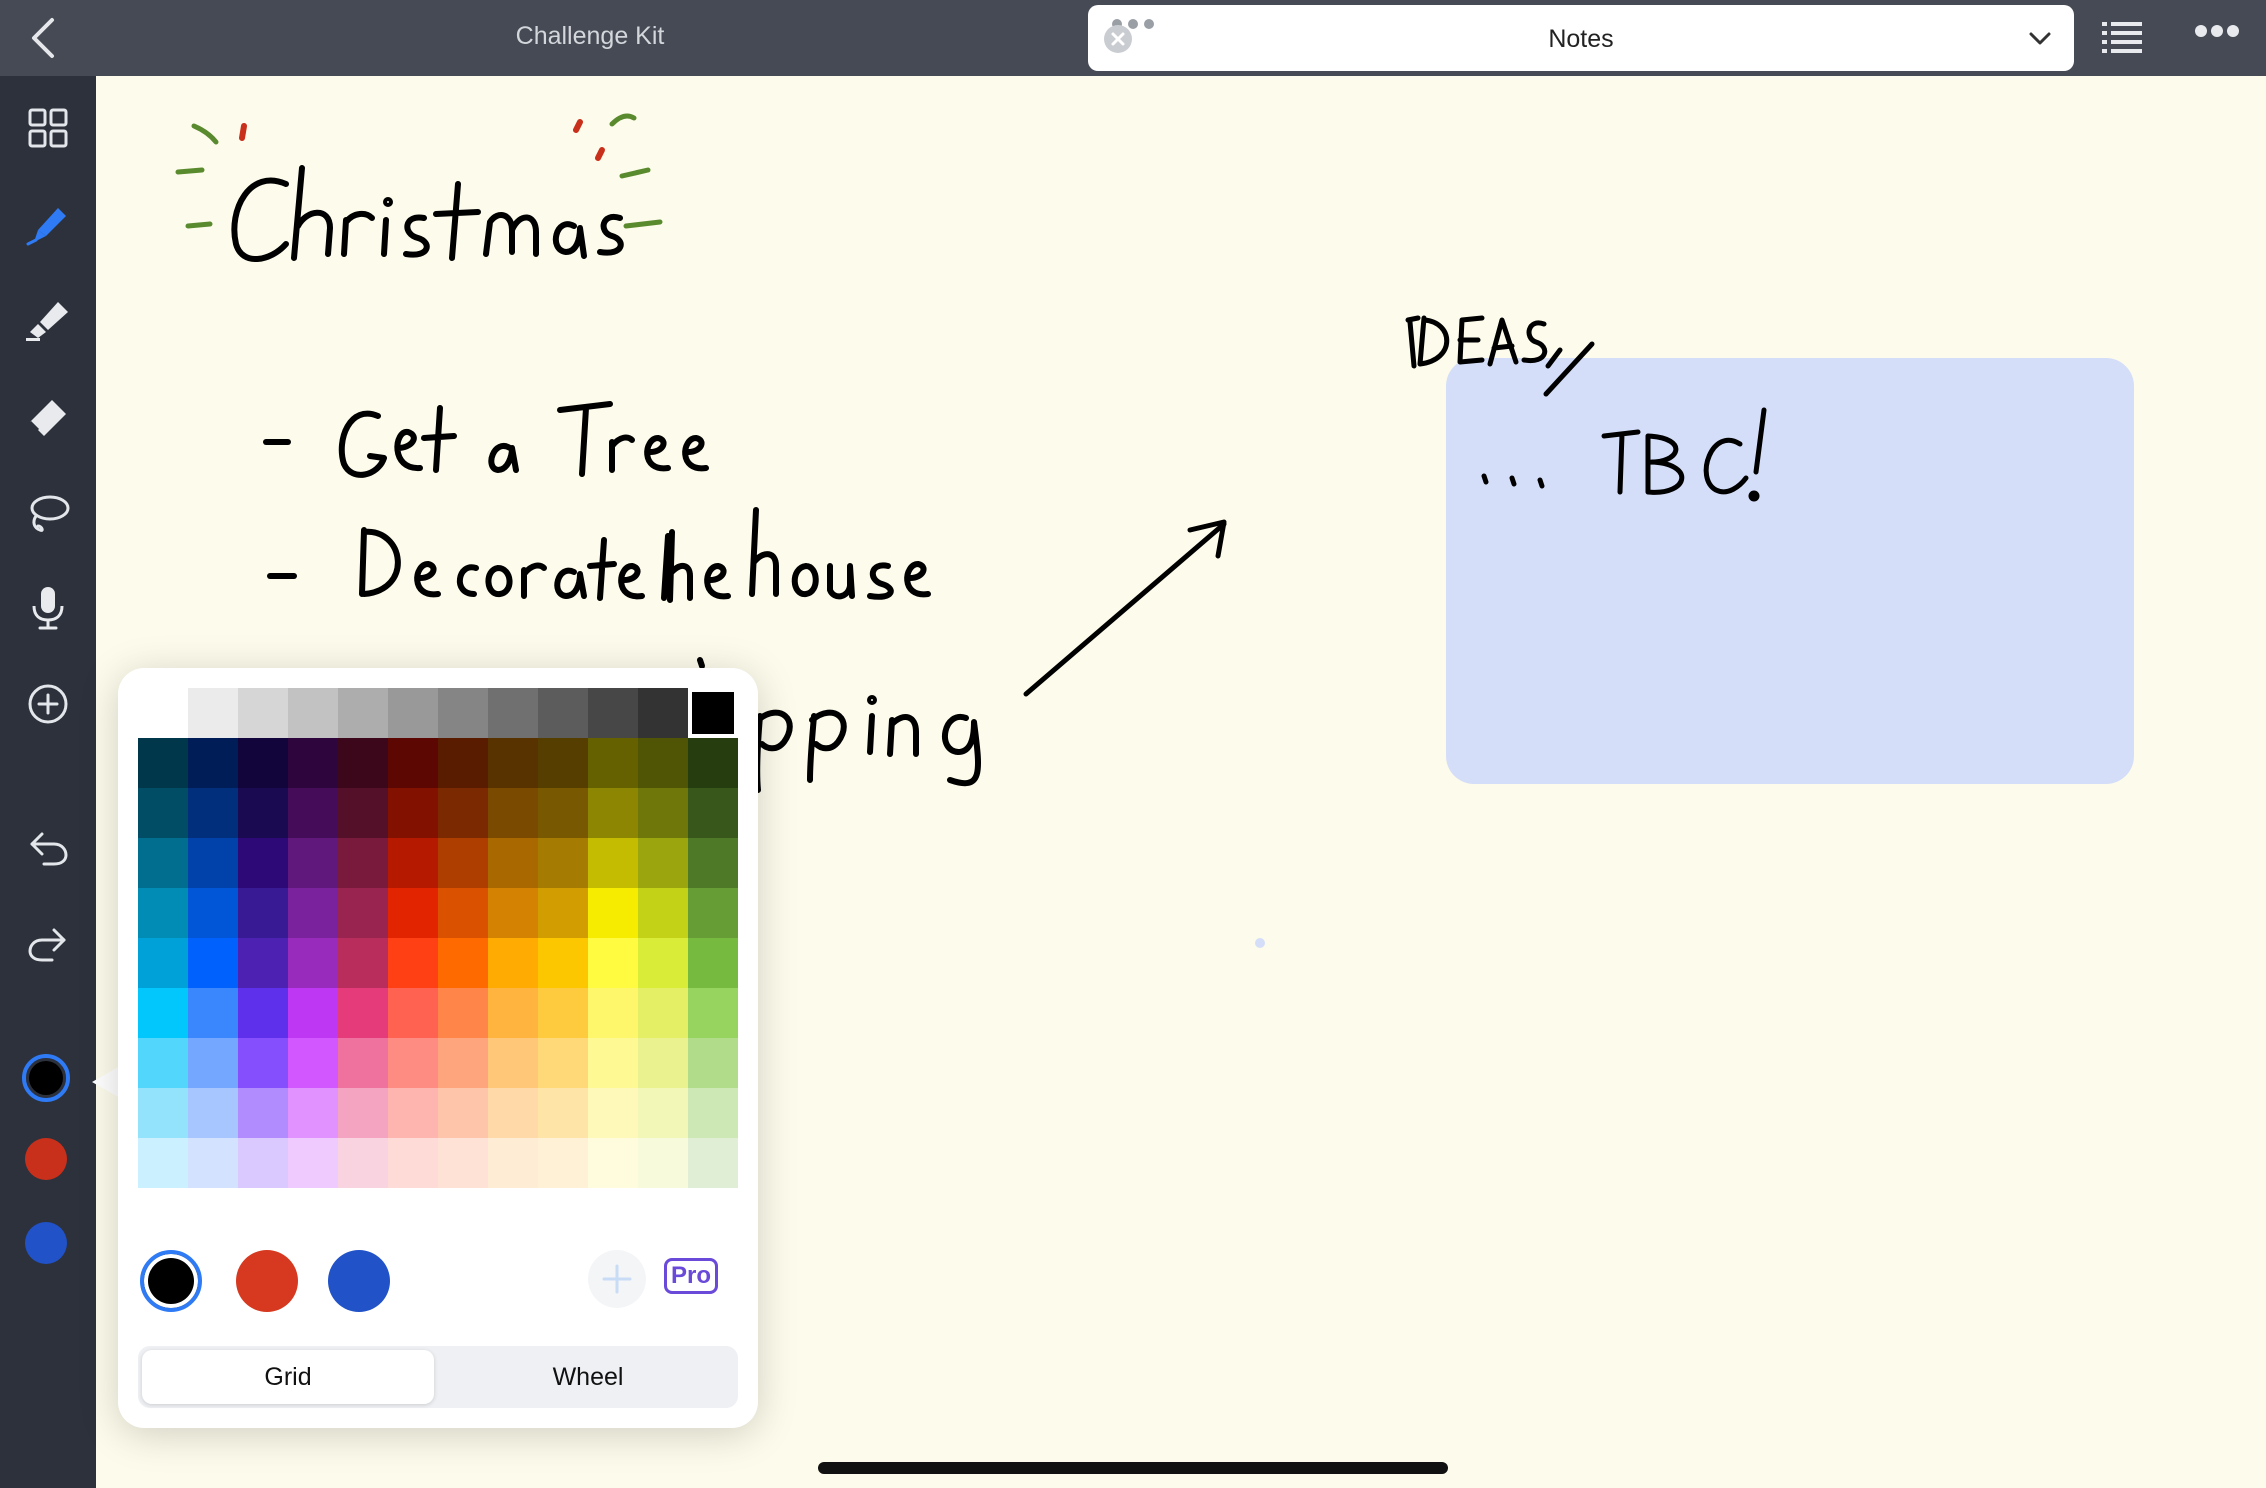  What do you see at coordinates (288, 1377) in the screenshot?
I see `tab-grid: Grid` at bounding box center [288, 1377].